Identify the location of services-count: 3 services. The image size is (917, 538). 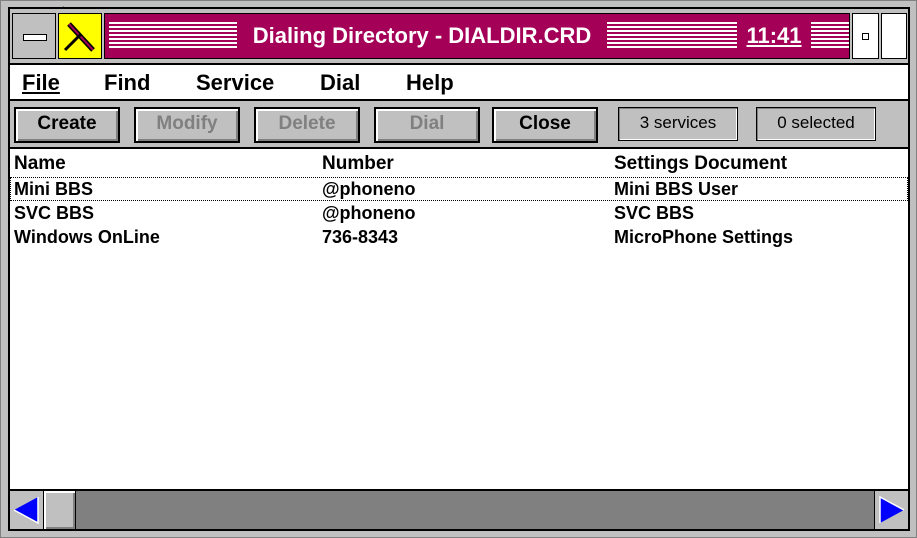
(678, 124).